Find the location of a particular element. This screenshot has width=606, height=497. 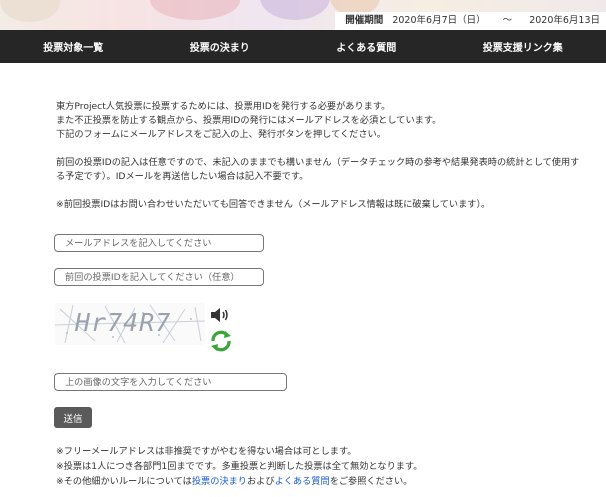

note-text: および is located at coordinates (261, 481).